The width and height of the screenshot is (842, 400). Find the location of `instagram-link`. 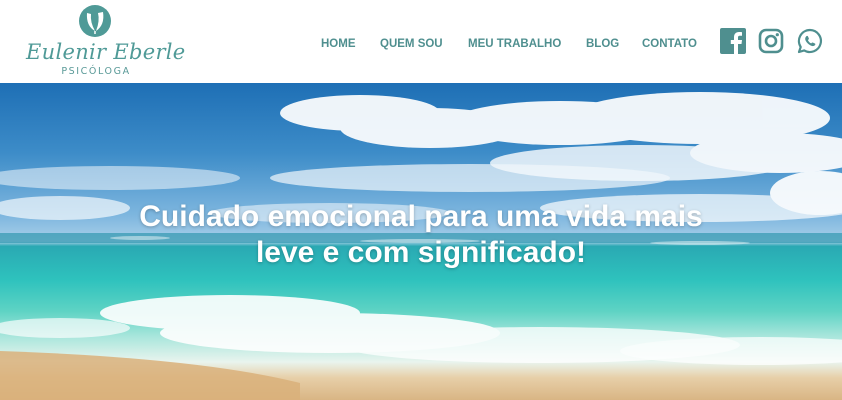

instagram-link is located at coordinates (771, 41).